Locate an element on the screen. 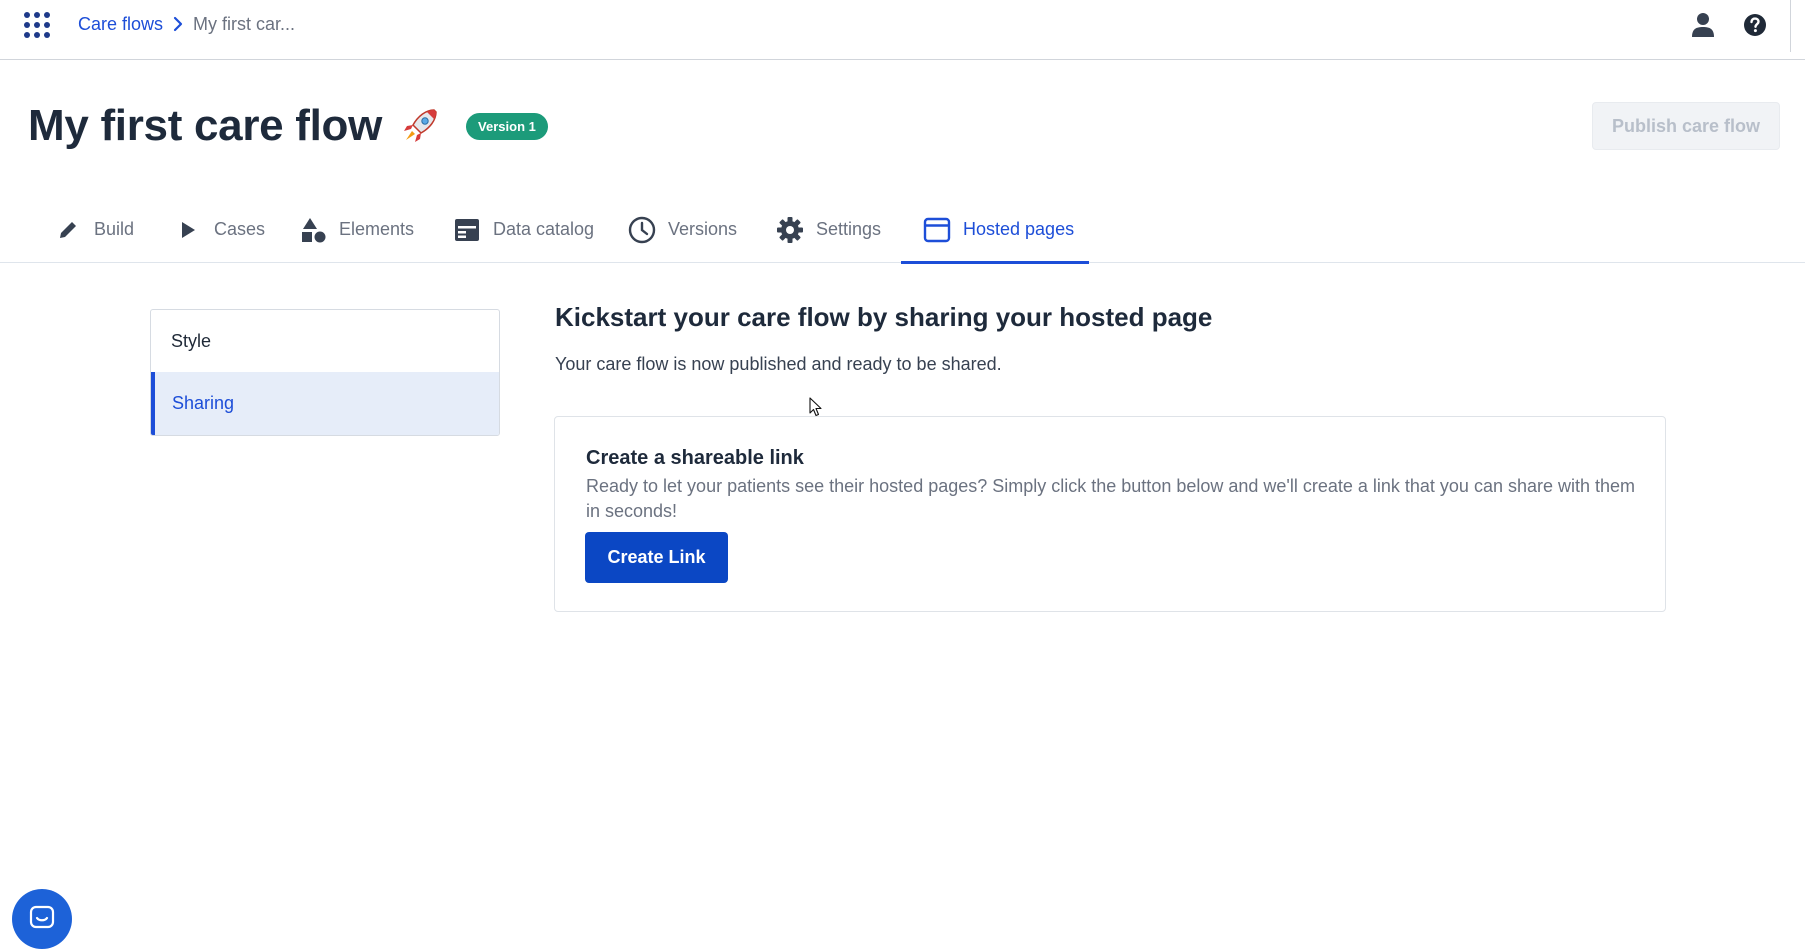 The height and width of the screenshot is (949, 1805). tab-cases: Cases is located at coordinates (219, 229).